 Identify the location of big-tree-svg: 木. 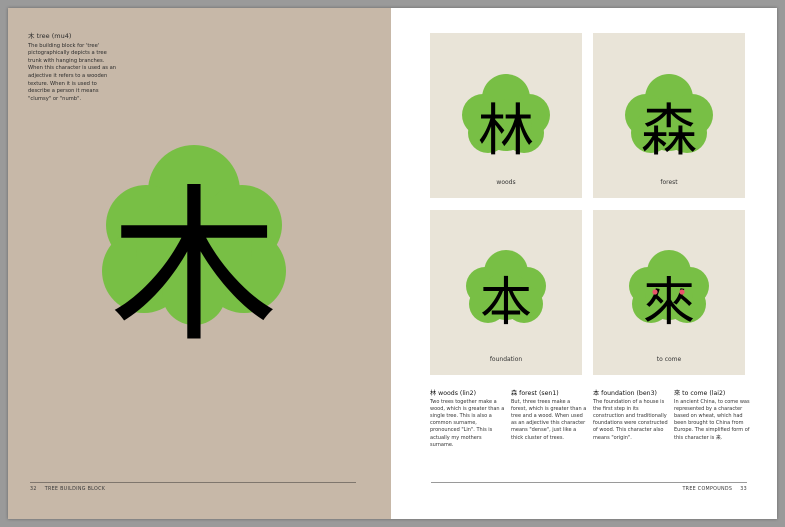
(194, 255).